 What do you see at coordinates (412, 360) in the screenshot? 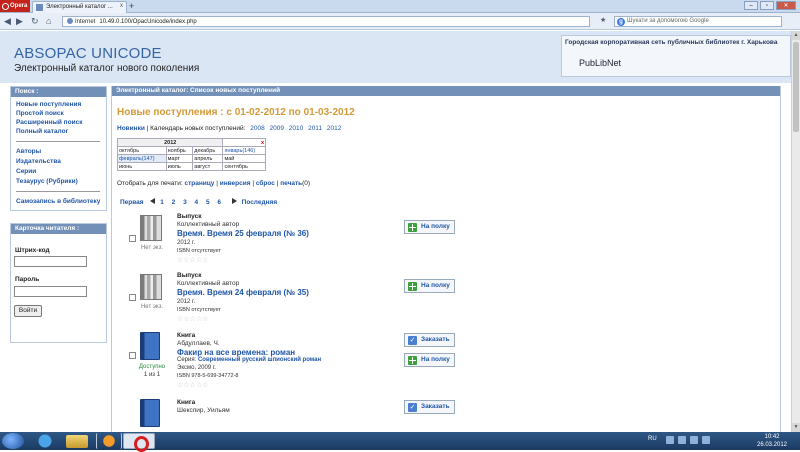
I see `plus-icon` at bounding box center [412, 360].